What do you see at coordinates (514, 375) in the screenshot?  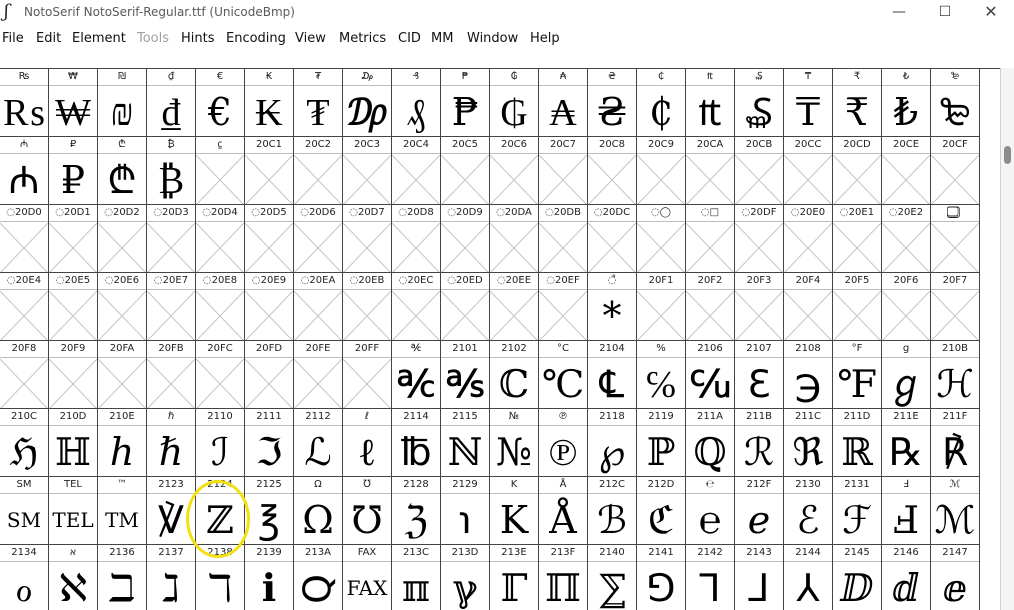 I see `glyph-cell: 2102 ℂ` at bounding box center [514, 375].